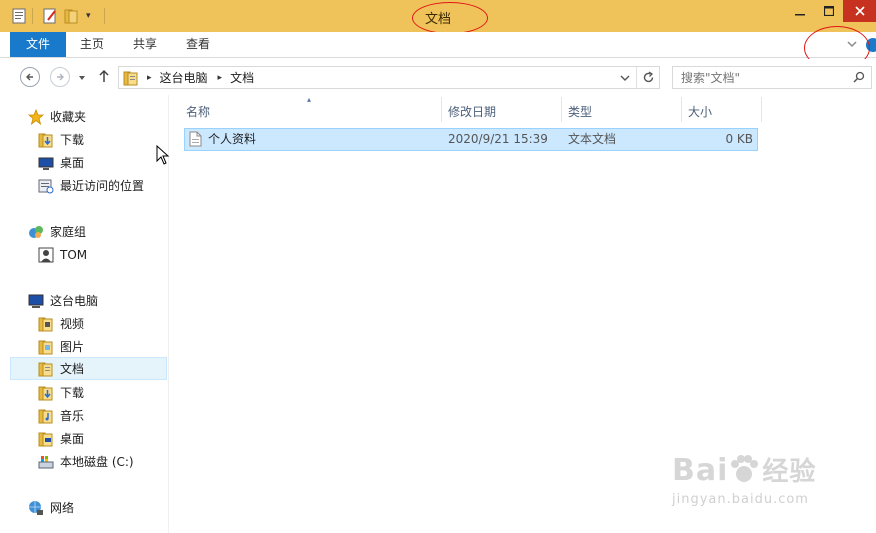 This screenshot has width=876, height=533. I want to click on minimize-icon, so click(800, 11).